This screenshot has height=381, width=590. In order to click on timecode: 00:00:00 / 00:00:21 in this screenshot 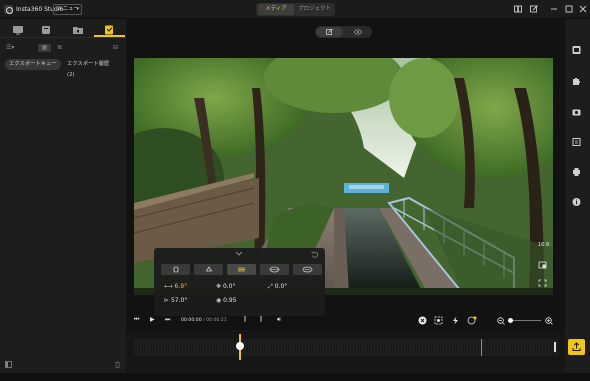, I will do `click(204, 320)`.